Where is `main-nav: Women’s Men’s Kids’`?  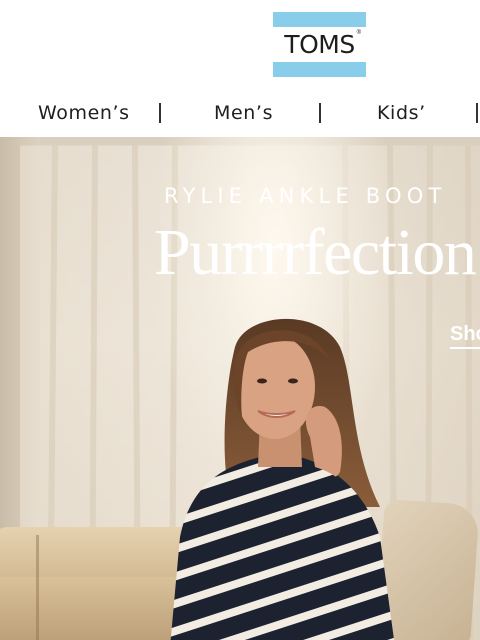 main-nav: Women’s Men’s Kids’ is located at coordinates (240, 114).